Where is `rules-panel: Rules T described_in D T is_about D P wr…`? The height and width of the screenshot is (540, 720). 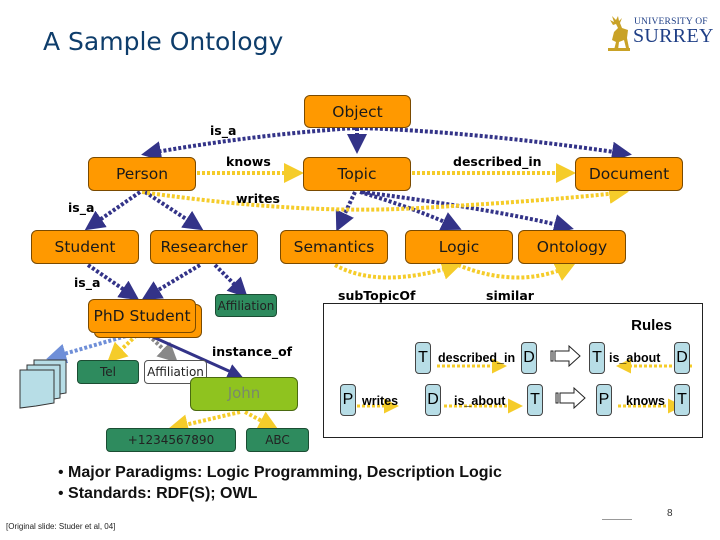 rules-panel: Rules T described_in D T is_about D P wr… is located at coordinates (513, 370).